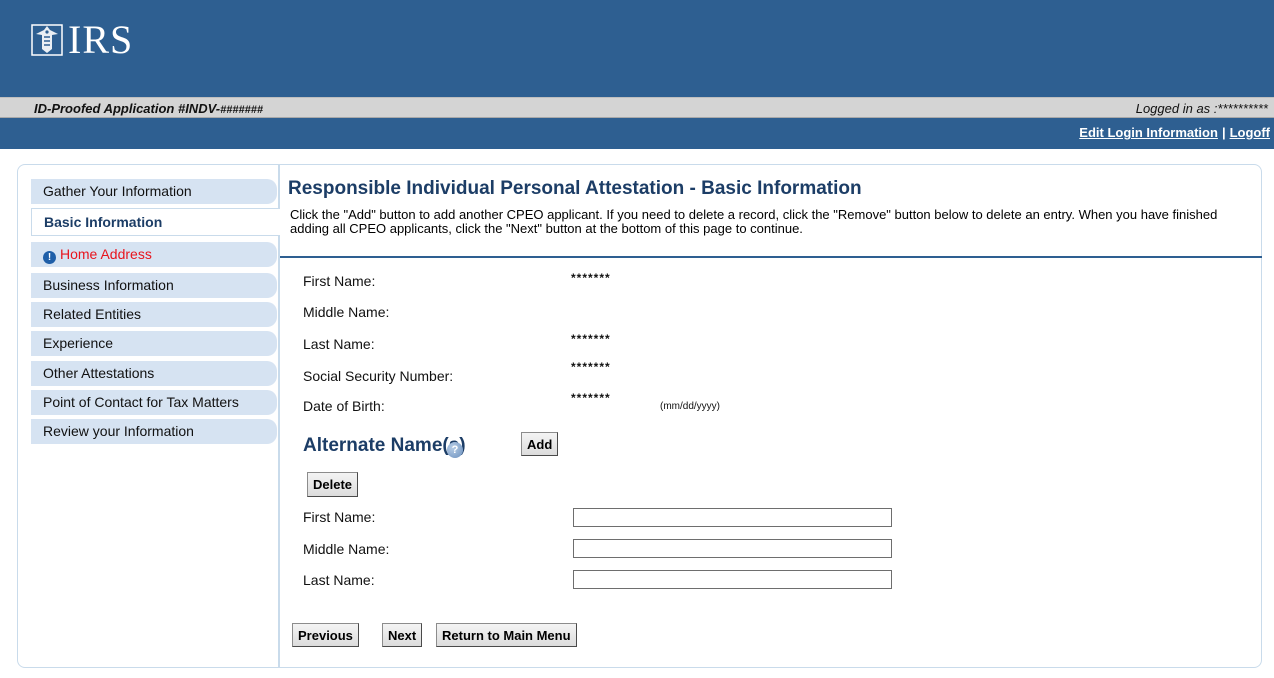 The height and width of the screenshot is (678, 1274). I want to click on section-divider, so click(771, 257).